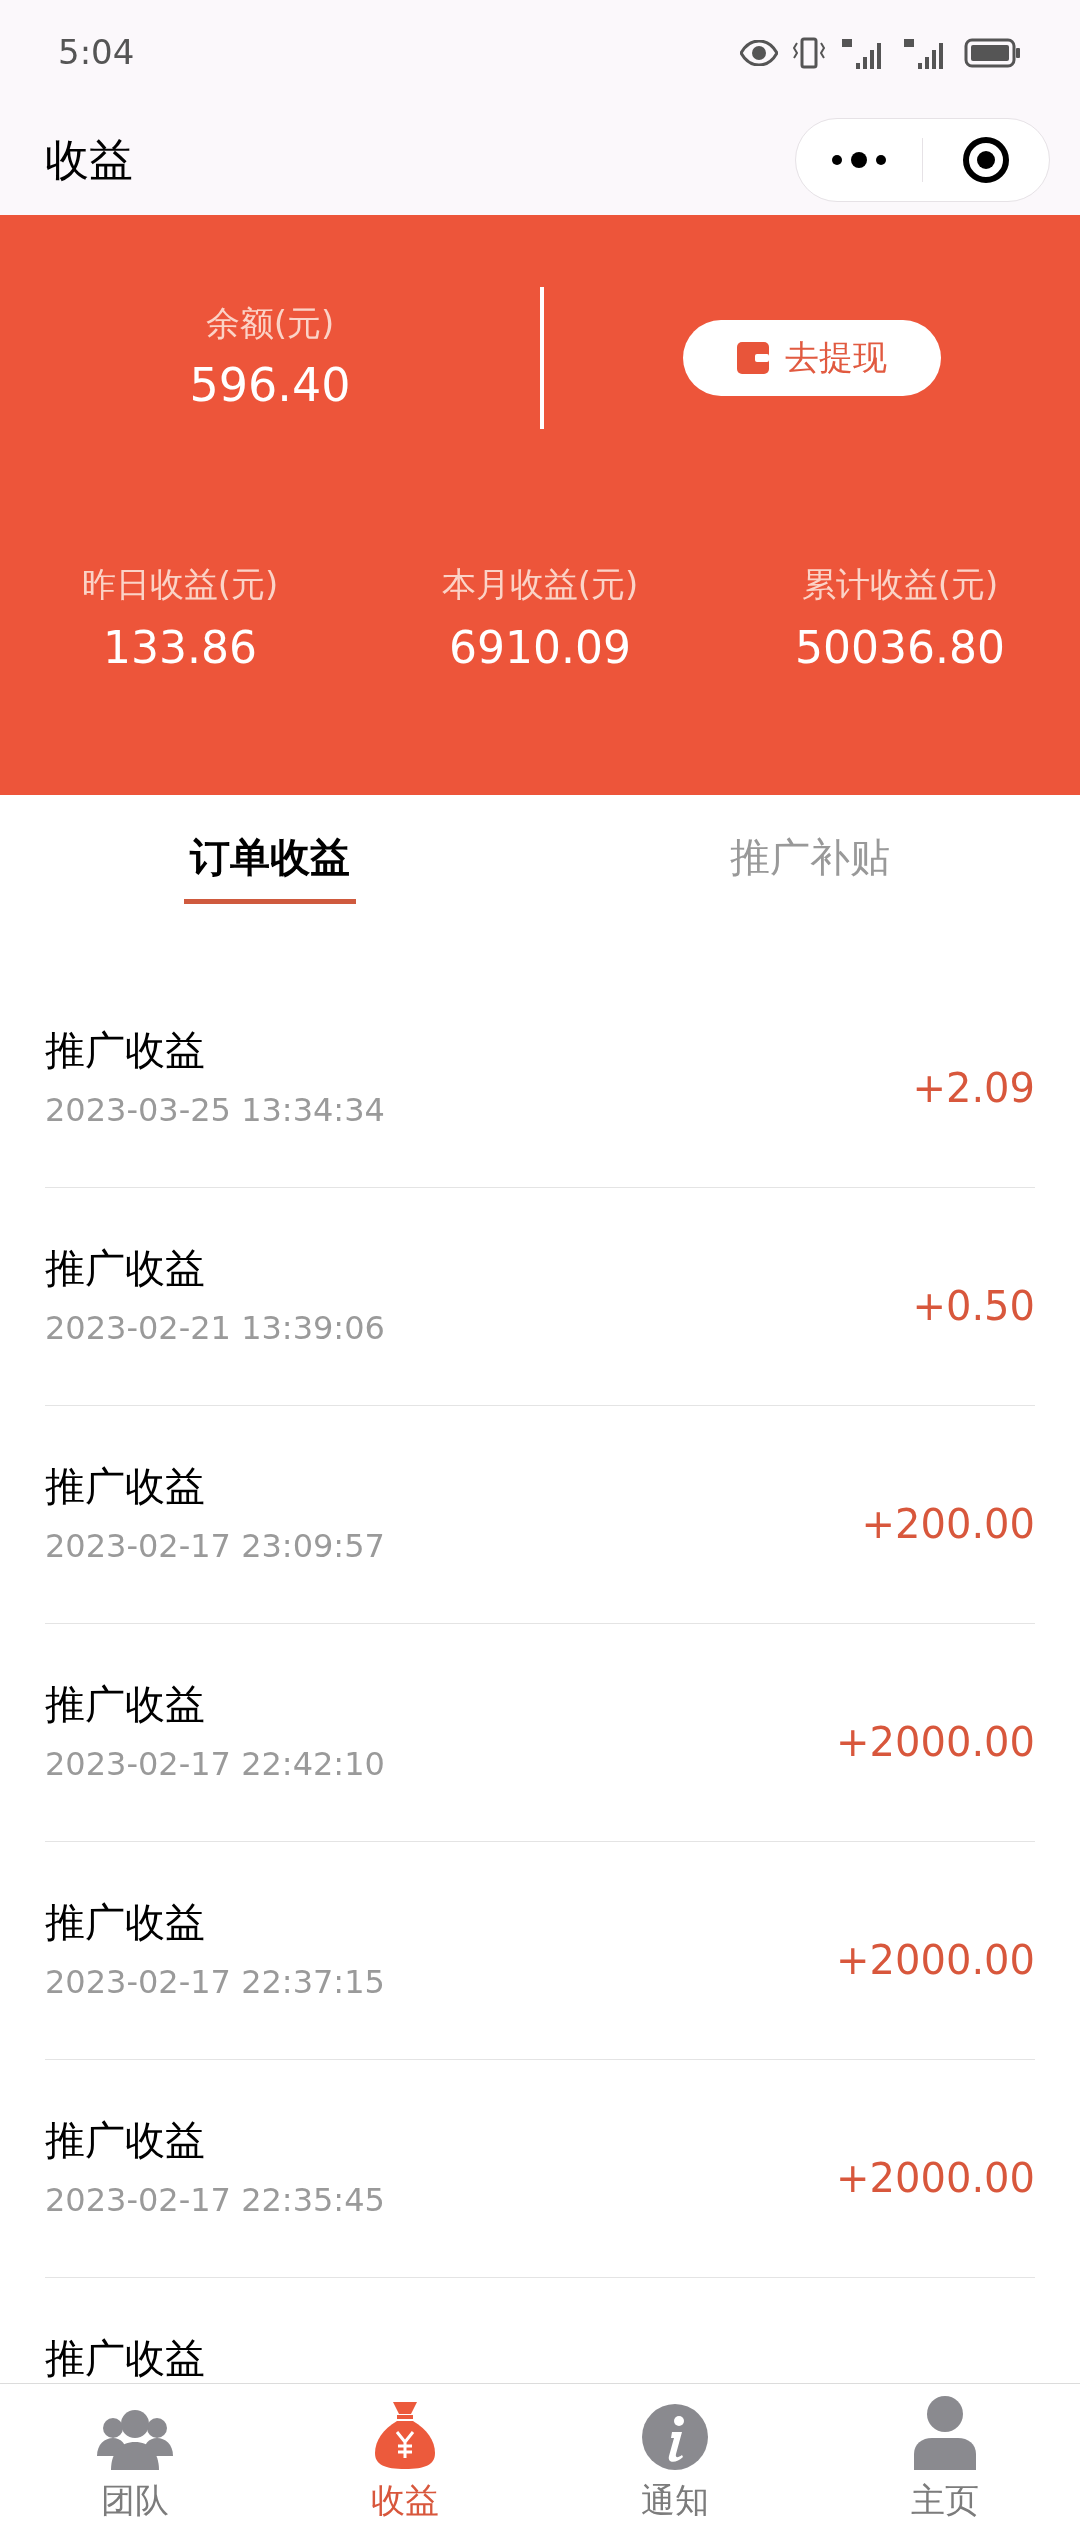  I want to click on nav-item: 主页, so click(945, 2460).